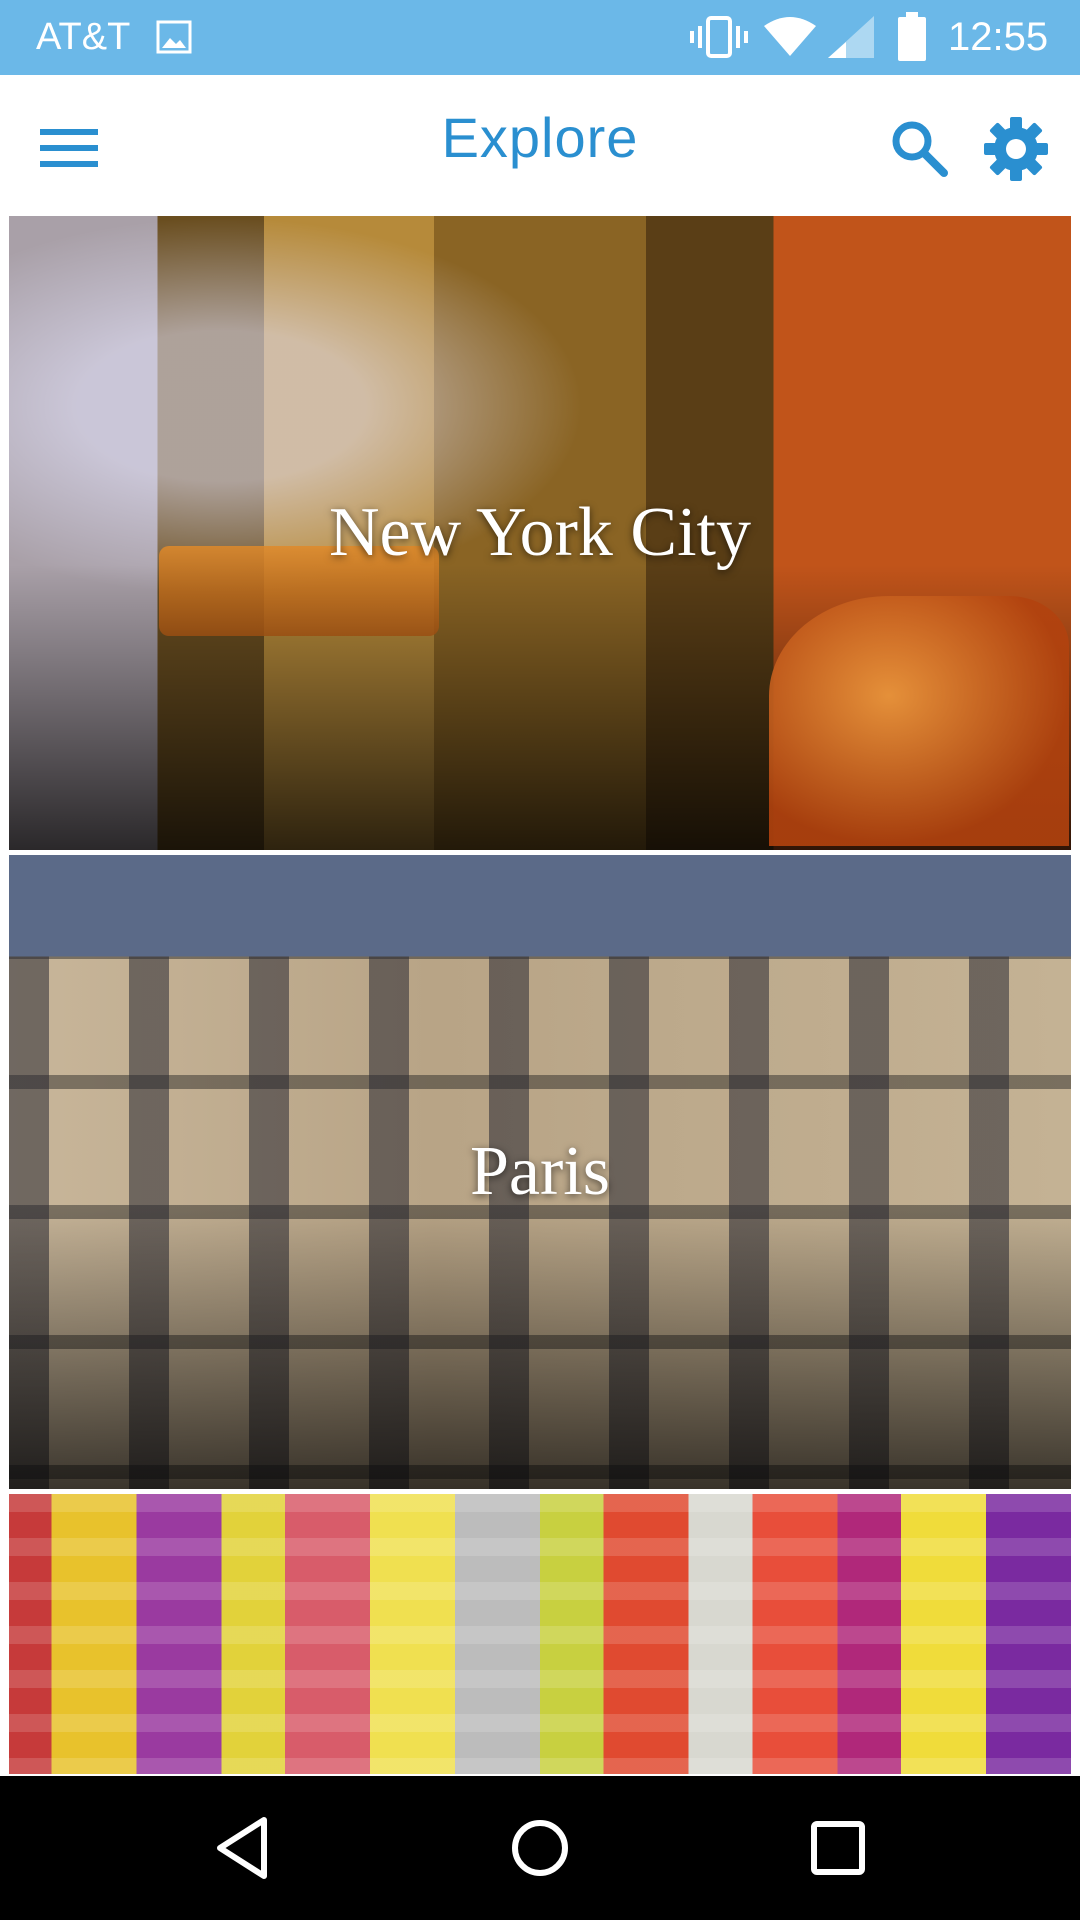  I want to click on recents-icon, so click(838, 1848).